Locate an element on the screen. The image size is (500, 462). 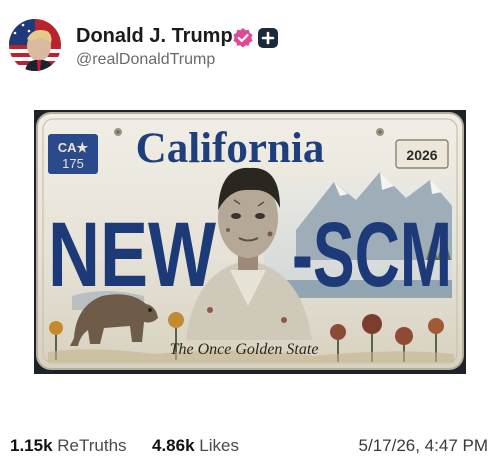
display-name: Donald J. Trump is located at coordinates (154, 36).